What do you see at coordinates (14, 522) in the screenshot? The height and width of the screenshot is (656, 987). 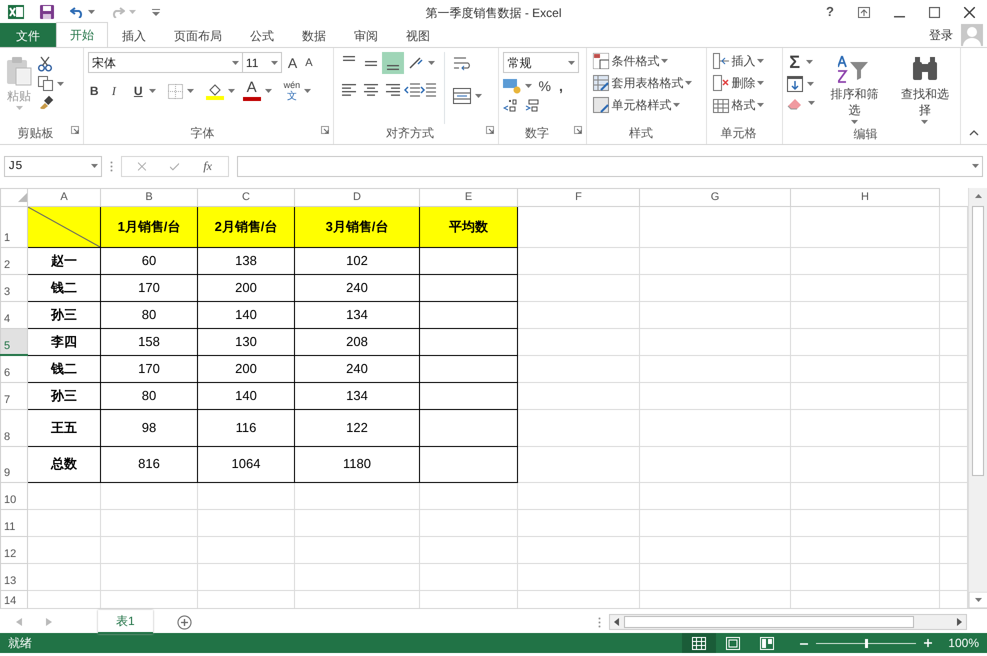 I see `row-header: 11` at bounding box center [14, 522].